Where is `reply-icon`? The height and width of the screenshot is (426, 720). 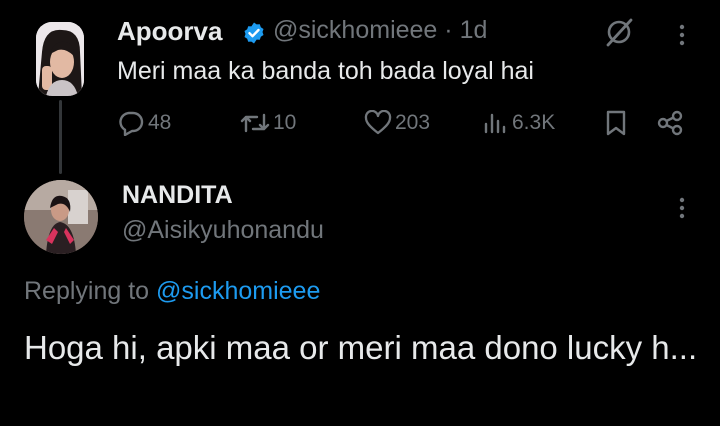 reply-icon is located at coordinates (131, 123).